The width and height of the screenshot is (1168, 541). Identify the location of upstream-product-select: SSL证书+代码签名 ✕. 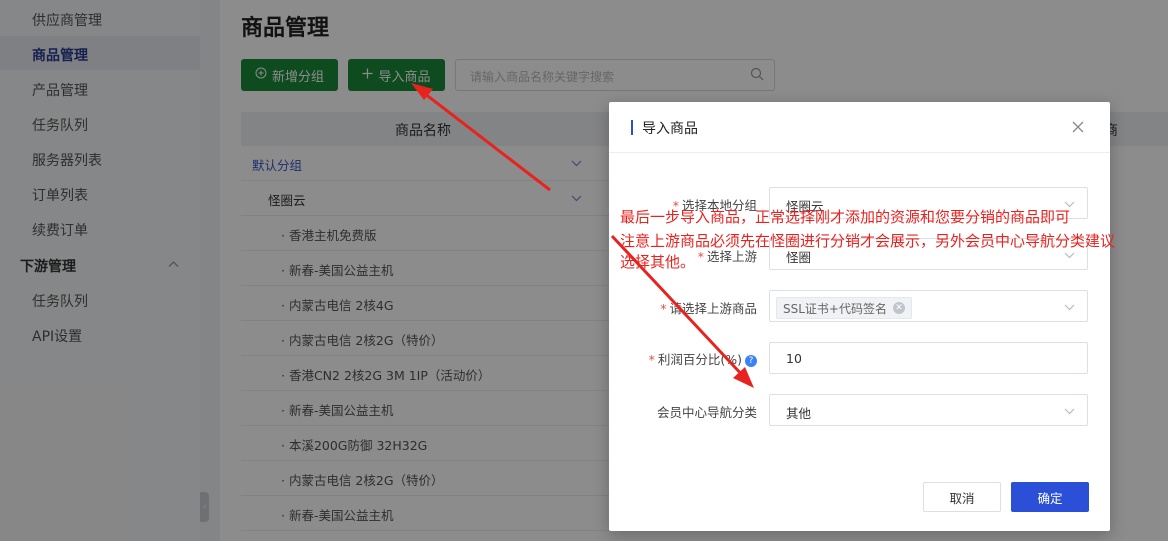
(928, 306).